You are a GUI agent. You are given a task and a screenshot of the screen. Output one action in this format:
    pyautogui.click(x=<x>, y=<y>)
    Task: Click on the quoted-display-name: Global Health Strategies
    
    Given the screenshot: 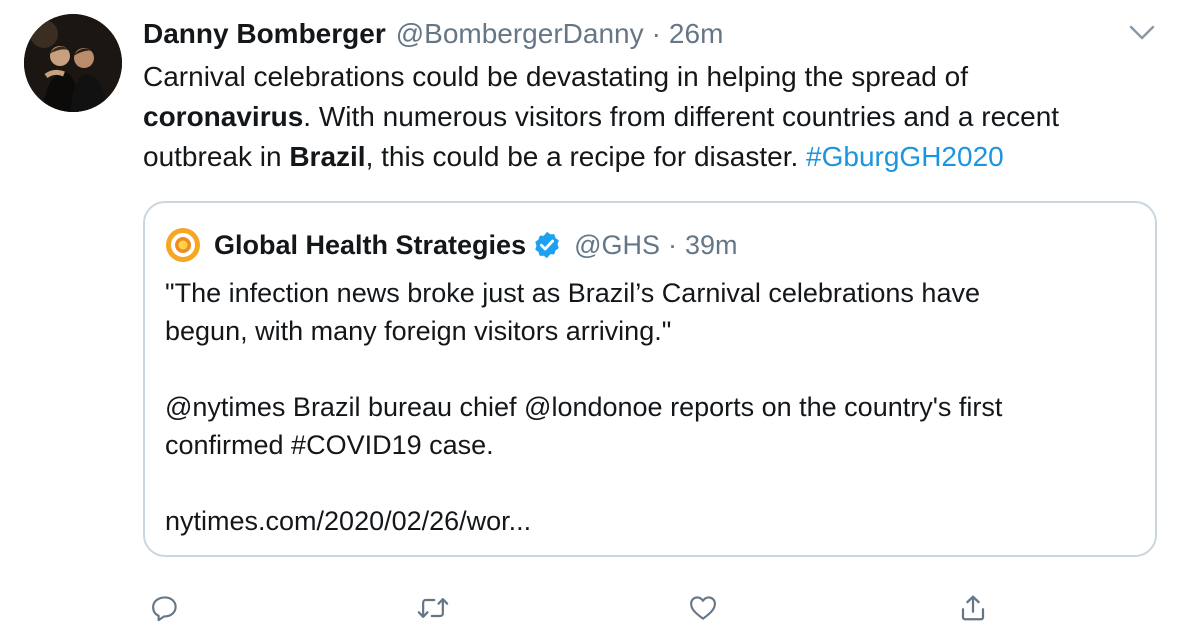 What is the action you would take?
    pyautogui.click(x=370, y=245)
    